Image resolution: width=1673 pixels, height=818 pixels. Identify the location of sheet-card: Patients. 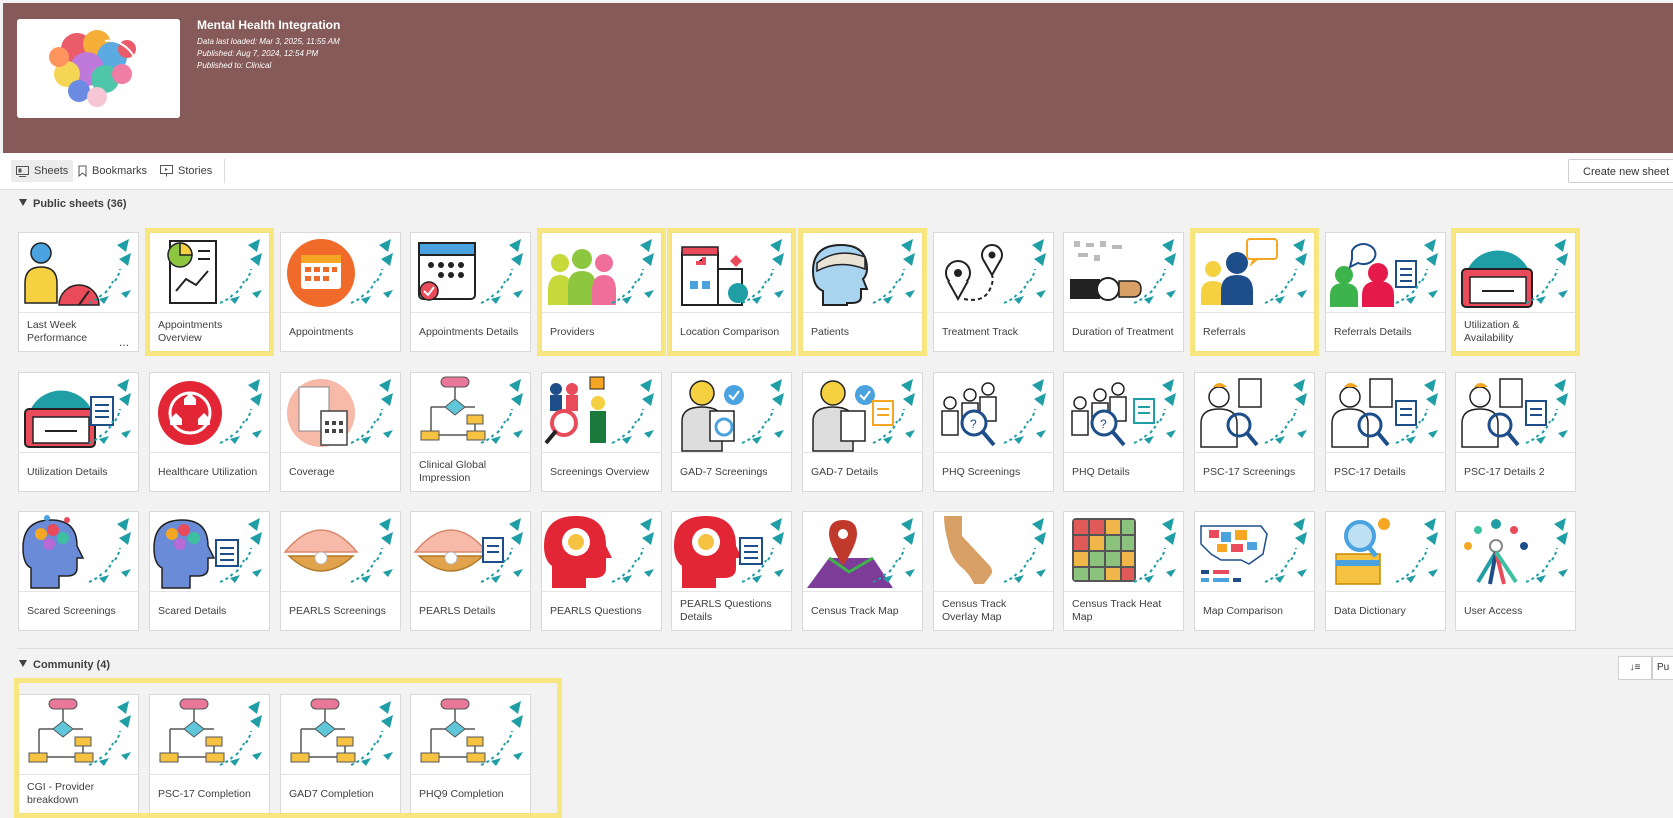
(862, 292).